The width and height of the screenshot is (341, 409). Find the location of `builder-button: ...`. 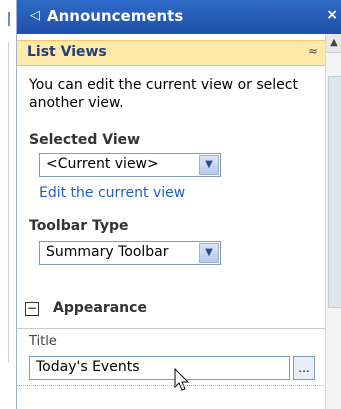

builder-button: ... is located at coordinates (304, 368).